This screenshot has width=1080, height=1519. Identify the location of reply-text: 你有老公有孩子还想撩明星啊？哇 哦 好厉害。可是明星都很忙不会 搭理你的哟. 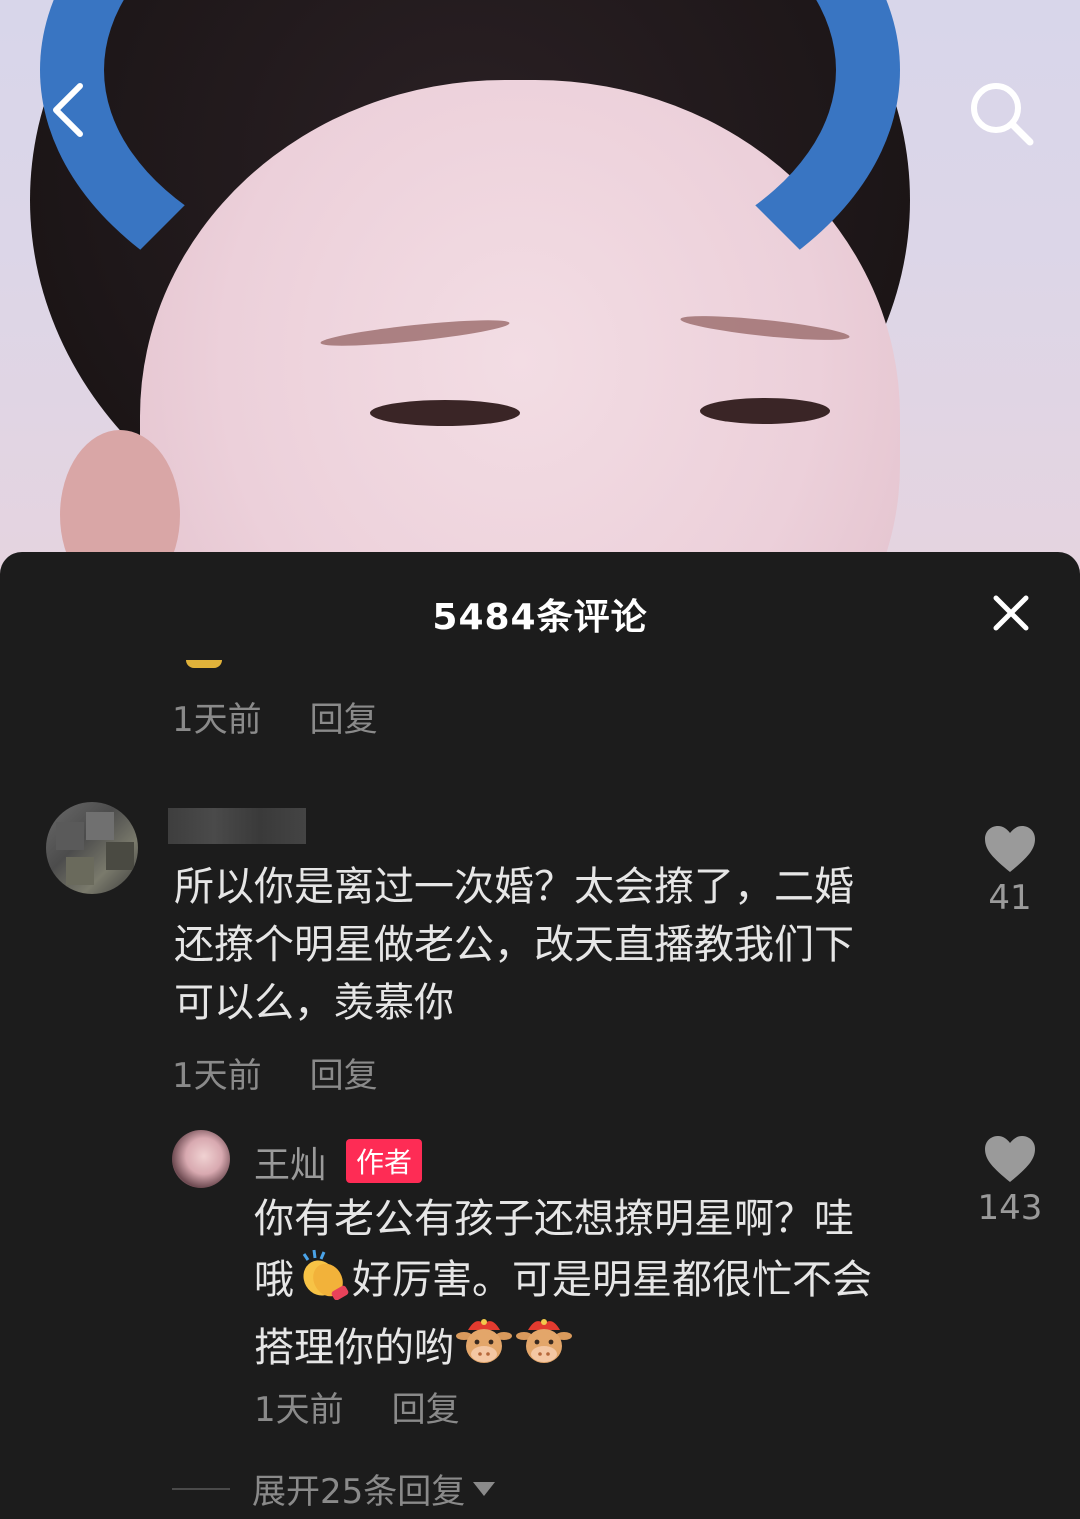
(563, 1287).